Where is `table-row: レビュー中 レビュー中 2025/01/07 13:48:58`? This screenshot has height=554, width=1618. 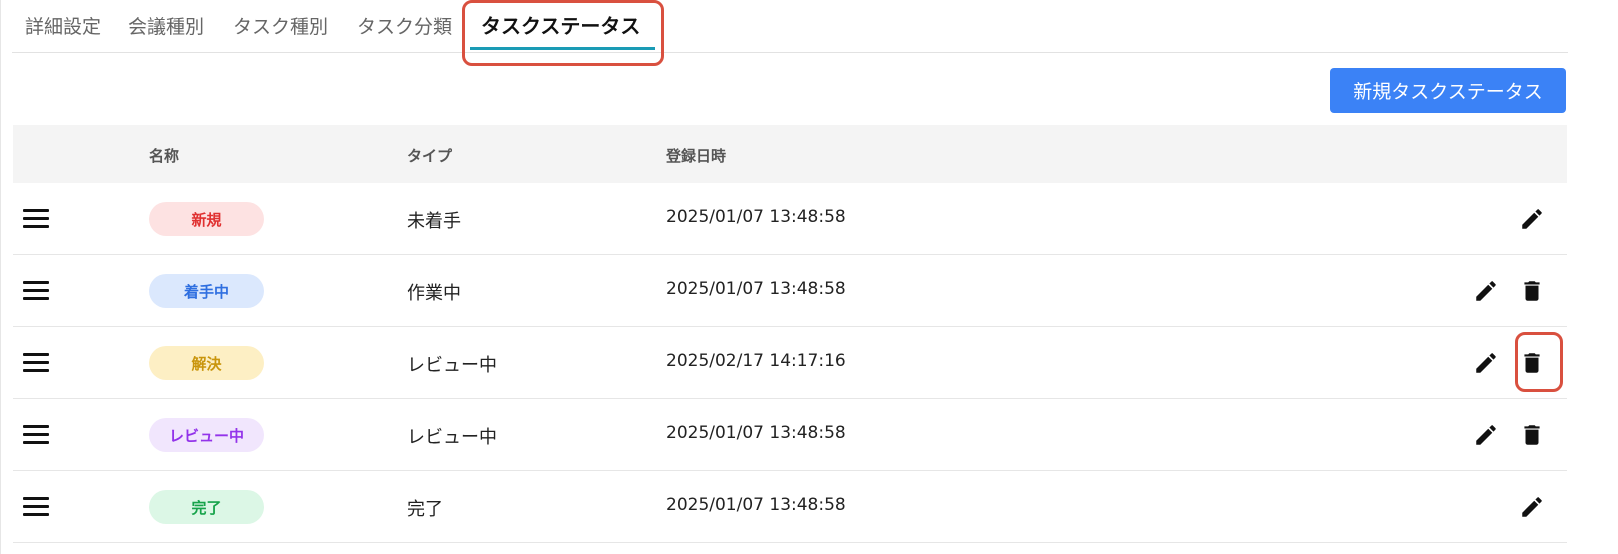
table-row: レビュー中 レビュー中 2025/01/07 13:48:58 is located at coordinates (790, 435).